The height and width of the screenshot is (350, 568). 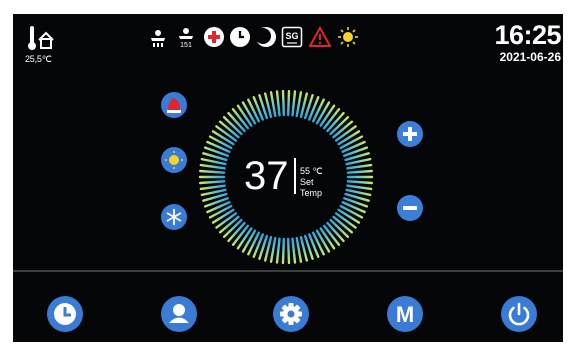 I want to click on hot-water-mode-icon, so click(x=174, y=105).